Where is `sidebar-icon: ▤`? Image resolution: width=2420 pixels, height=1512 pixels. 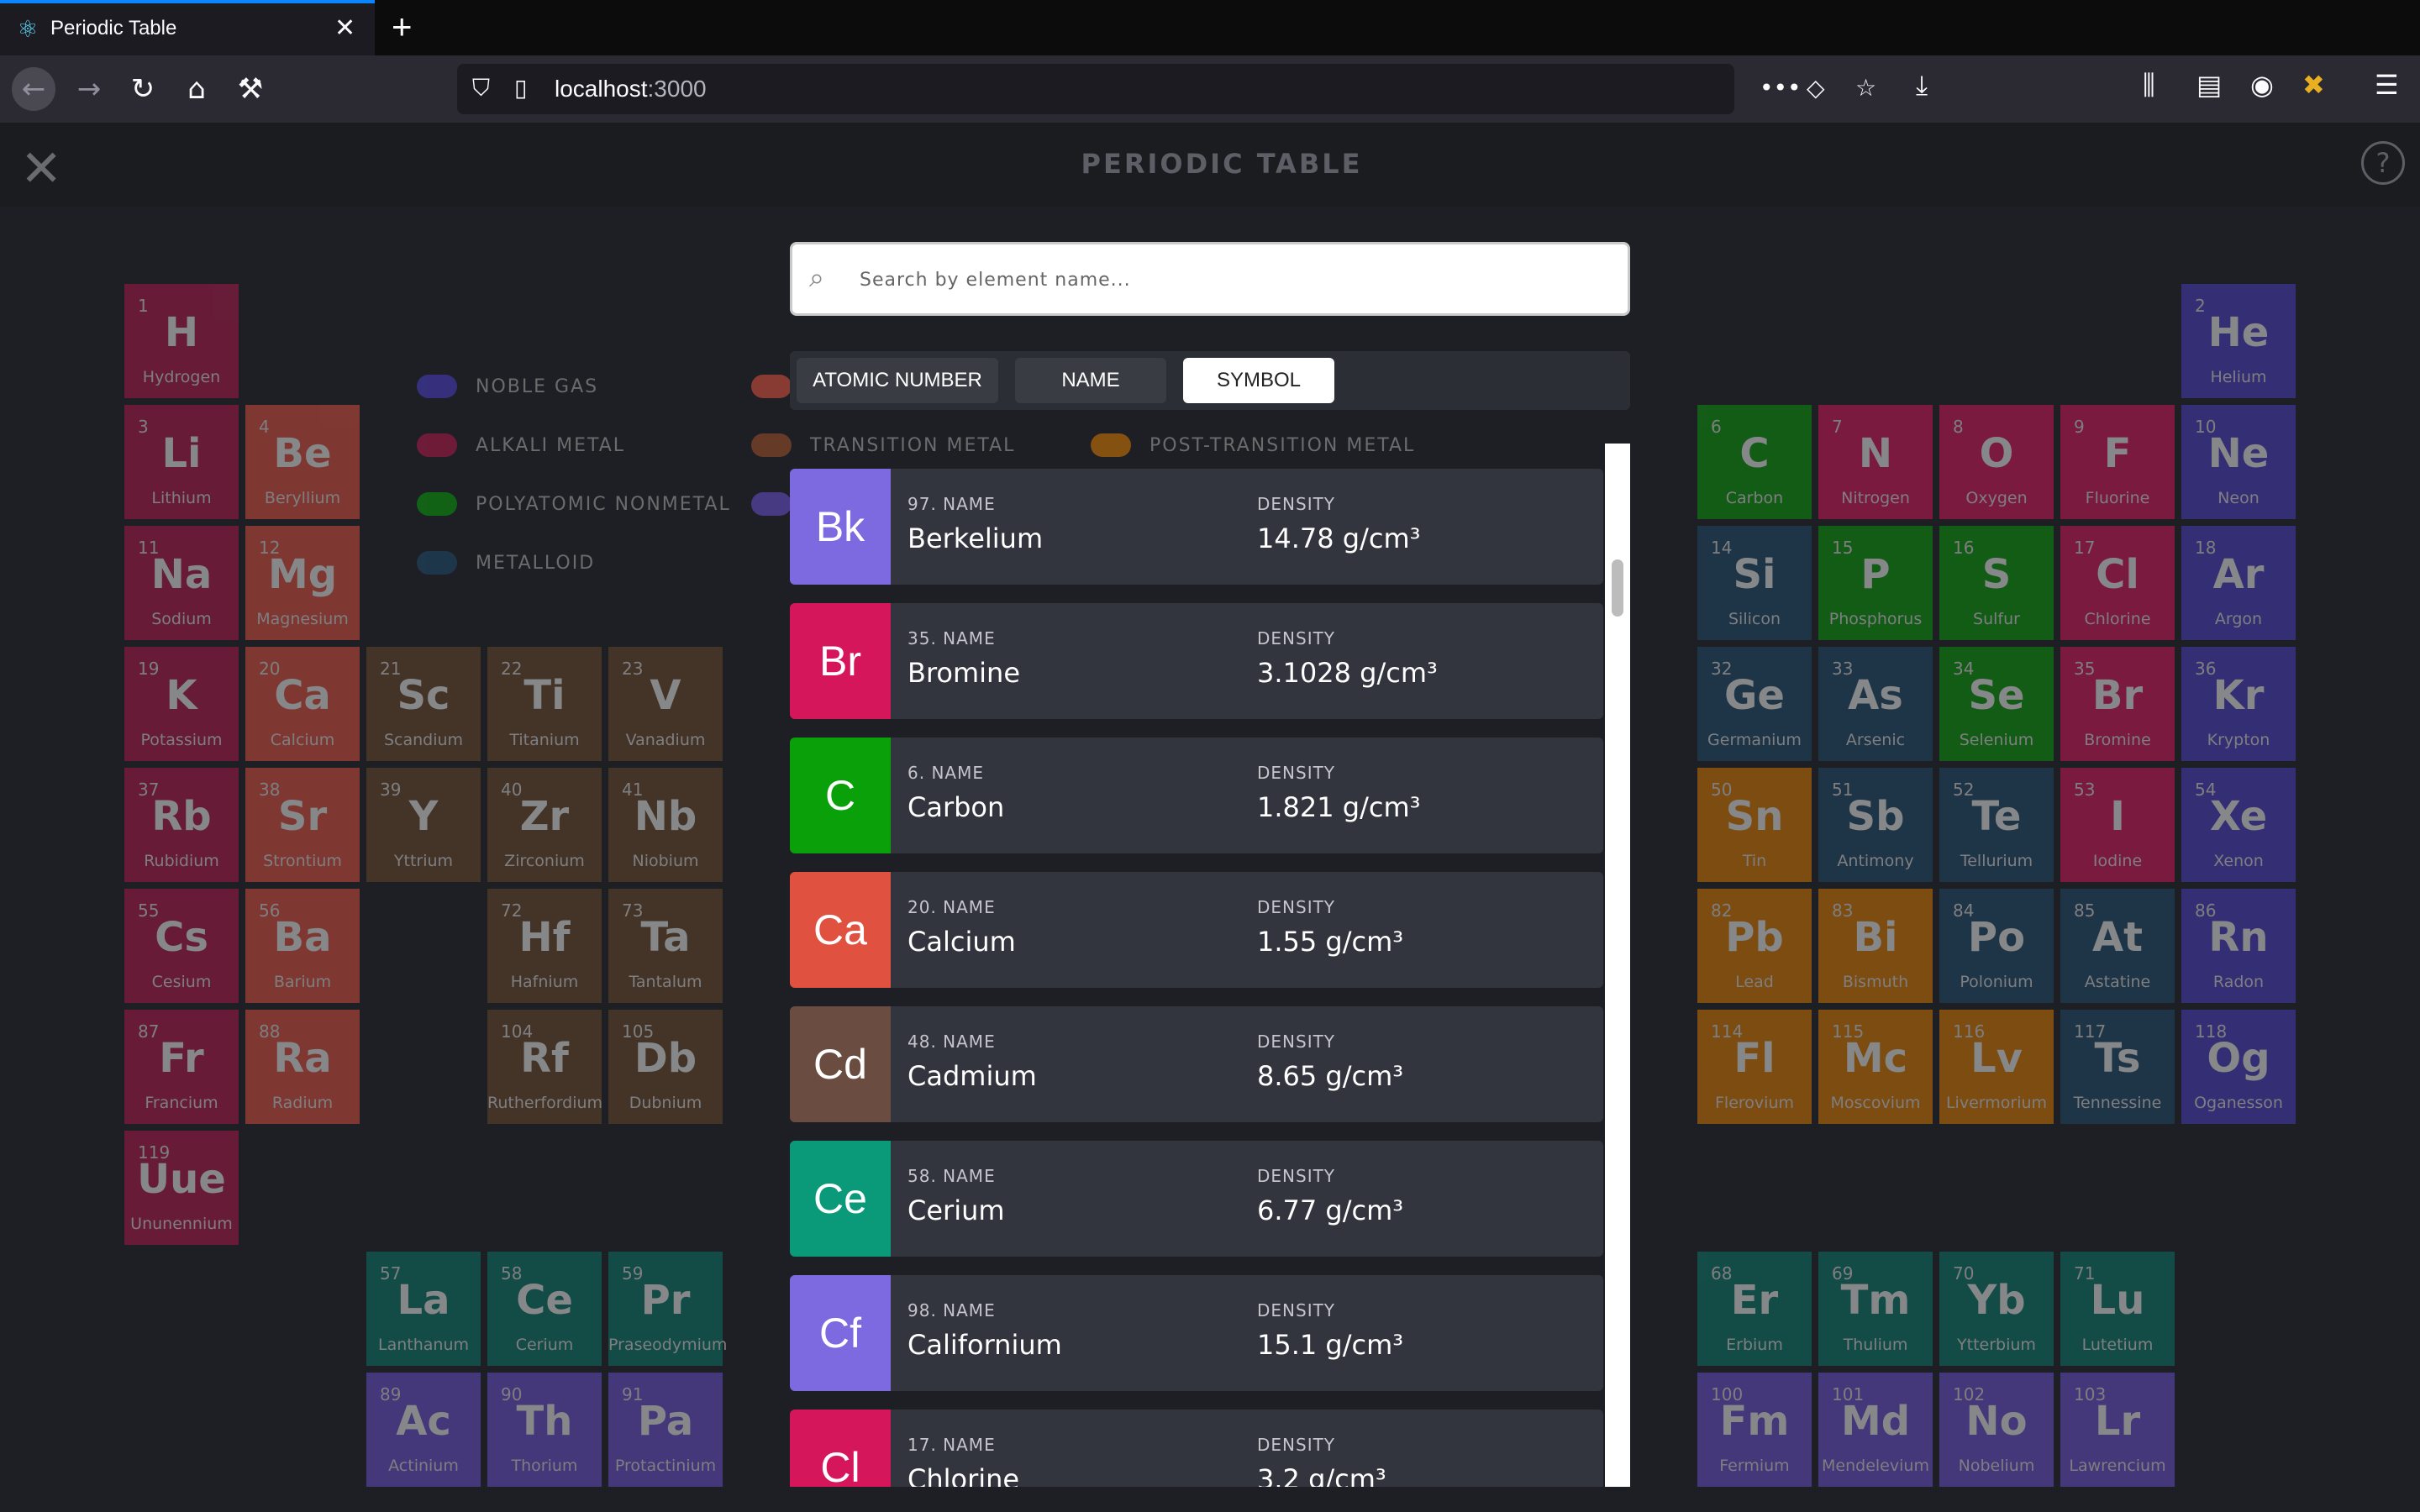
sidebar-icon: ▤ is located at coordinates (2209, 85).